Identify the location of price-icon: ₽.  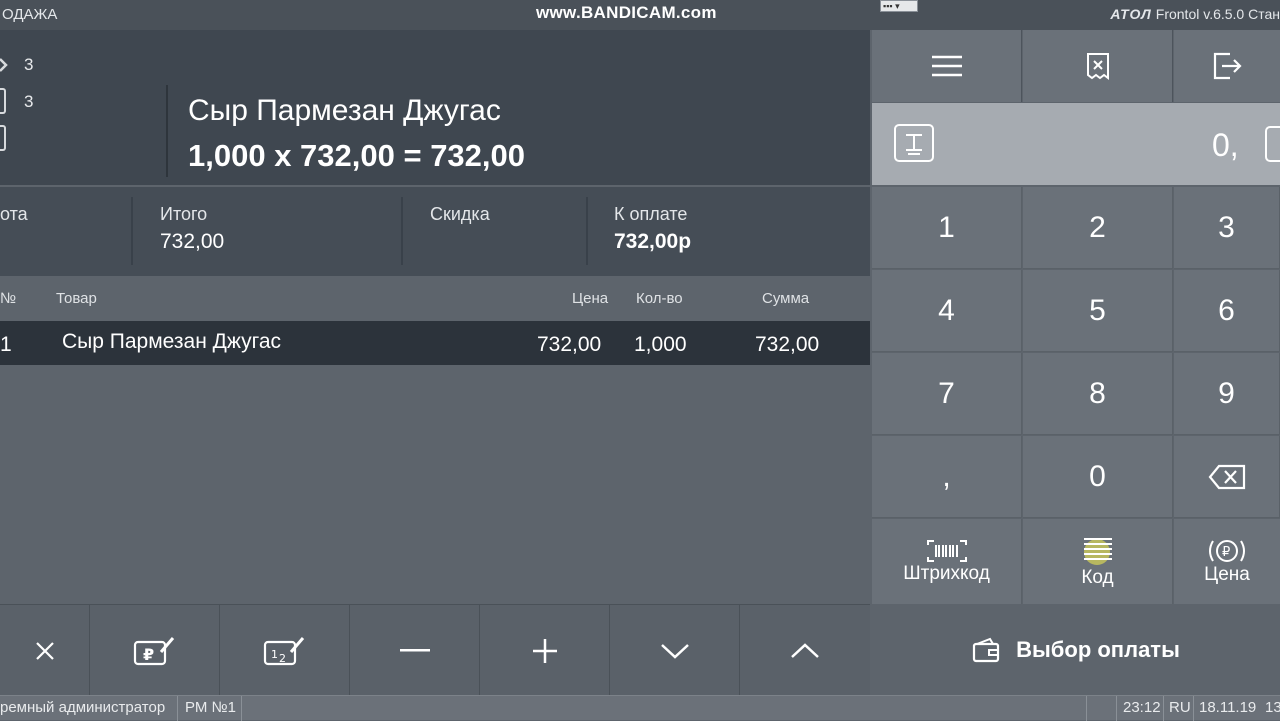
(1225, 551).